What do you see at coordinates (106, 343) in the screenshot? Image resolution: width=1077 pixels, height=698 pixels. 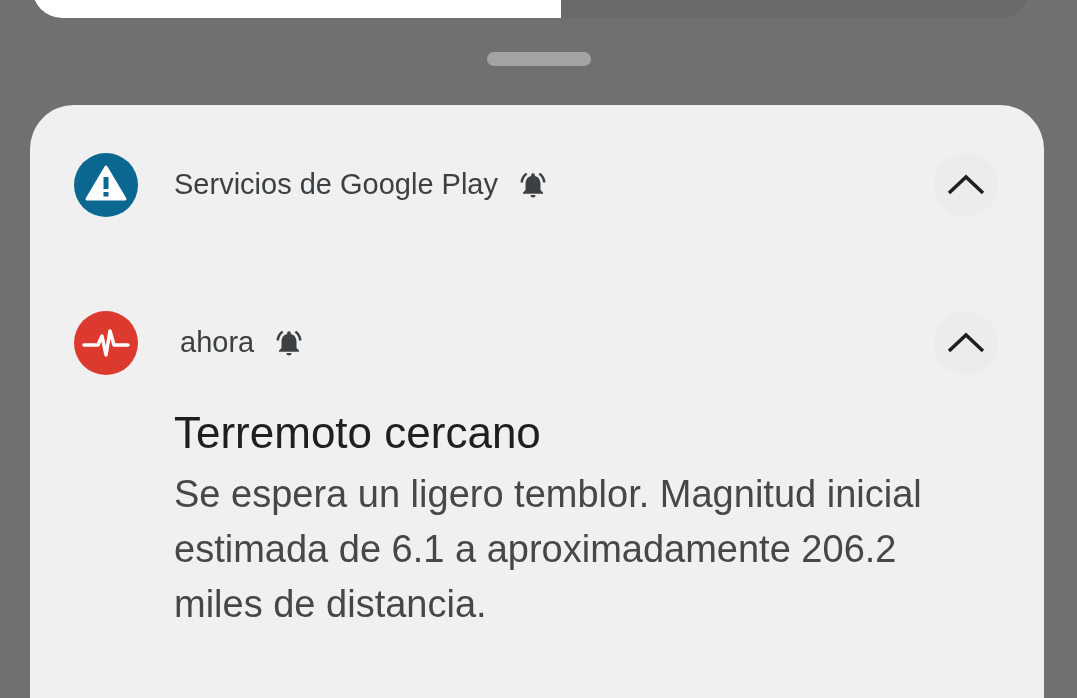 I see `heartbeat-icon` at bounding box center [106, 343].